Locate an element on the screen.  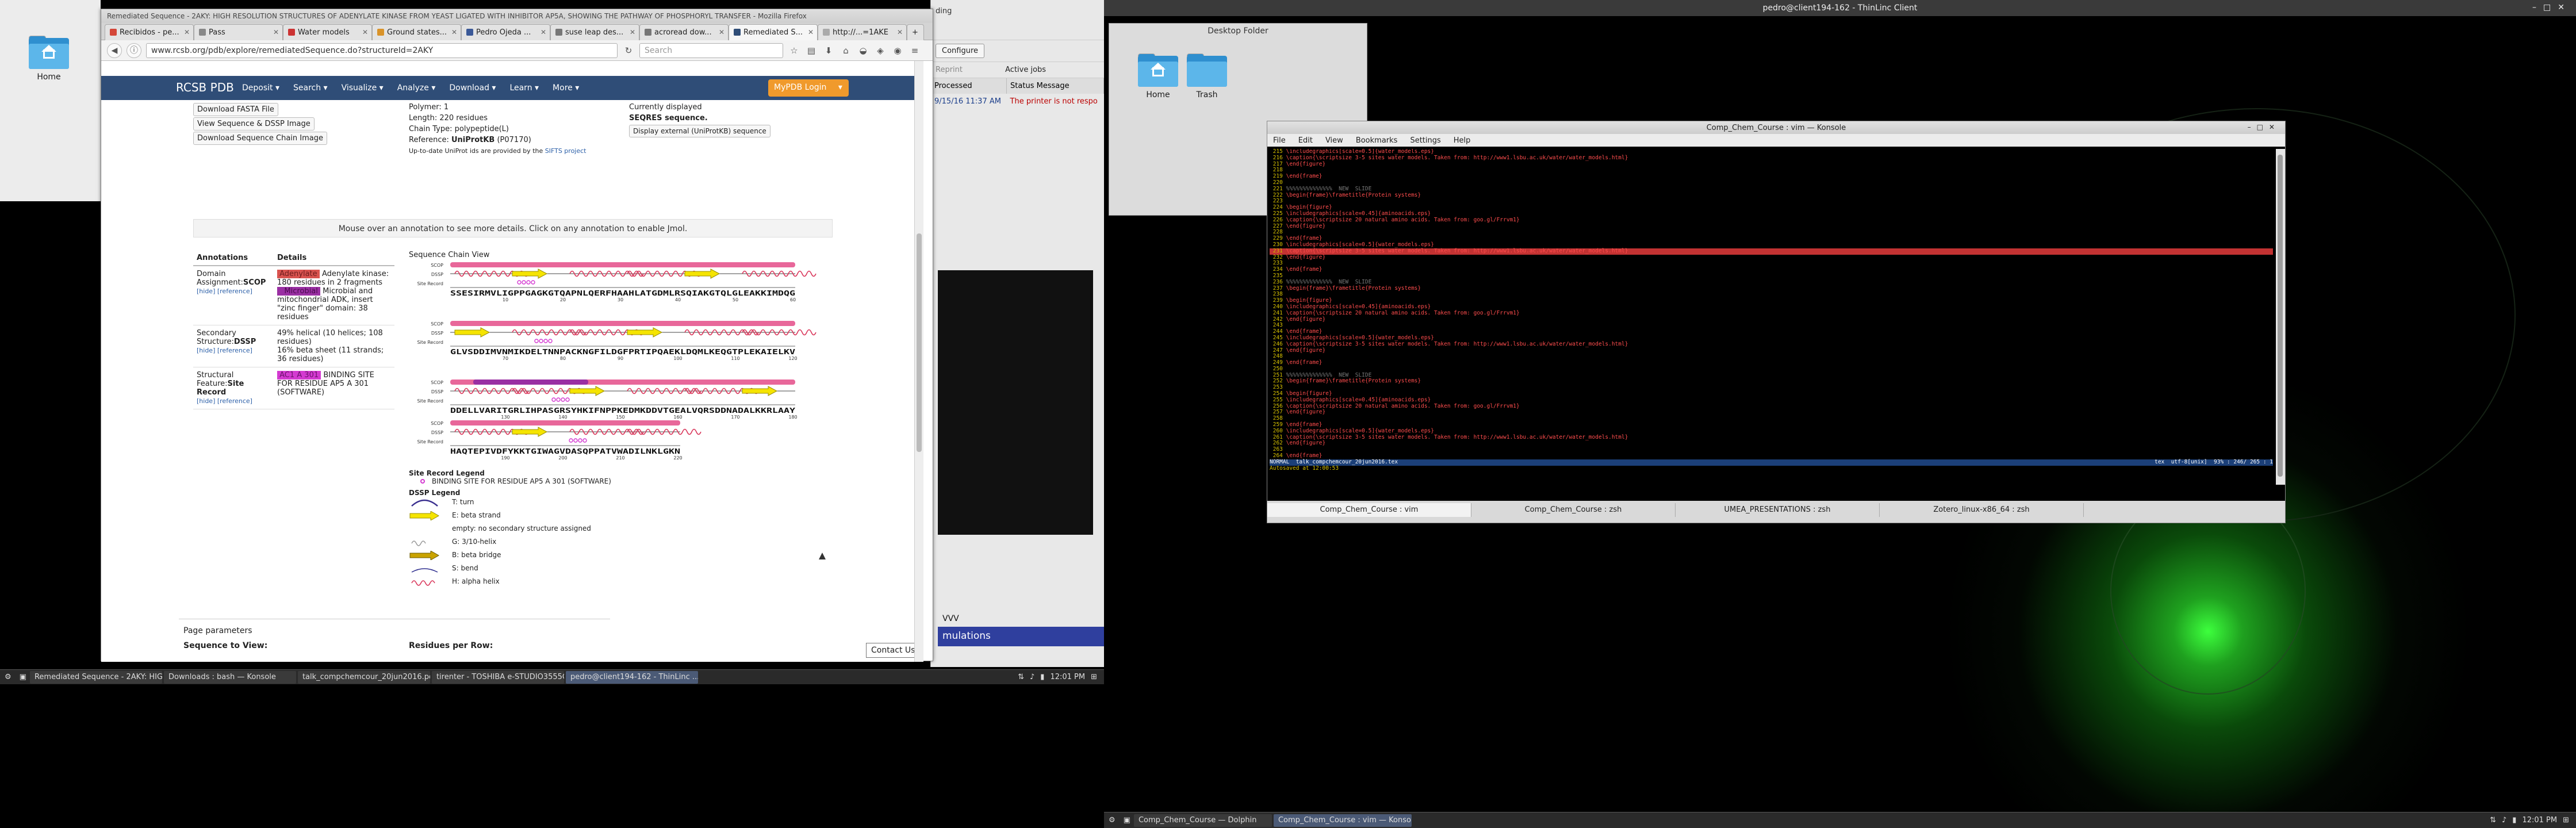
desktop-home-folder: Home is located at coordinates (49, 58).